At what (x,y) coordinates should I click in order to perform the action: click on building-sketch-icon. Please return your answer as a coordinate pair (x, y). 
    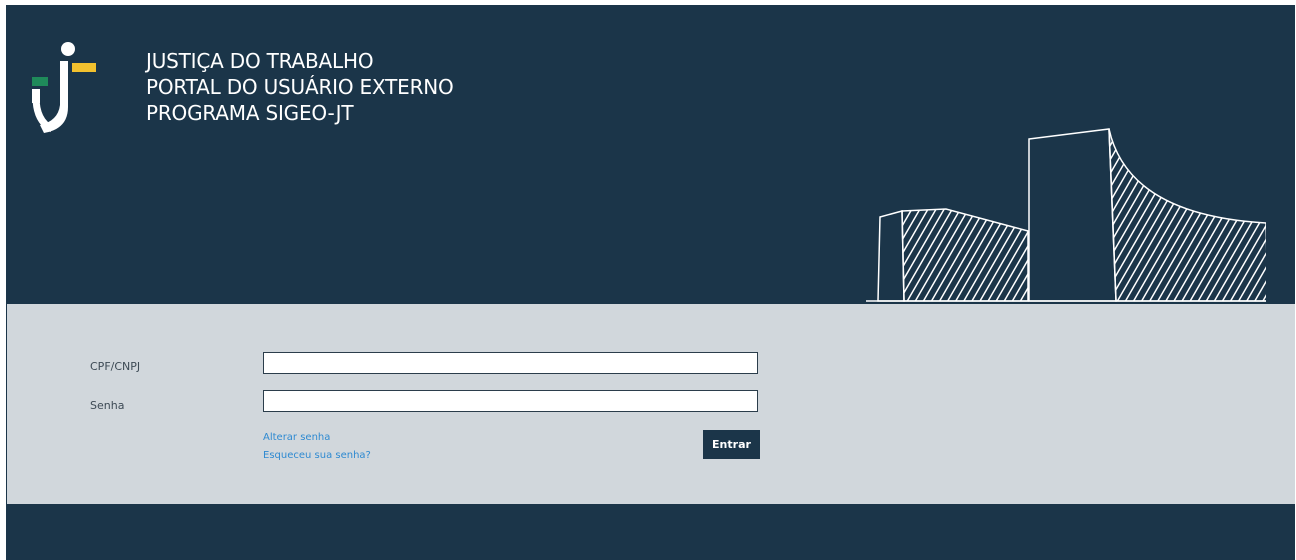
    Looking at the image, I should click on (1066, 215).